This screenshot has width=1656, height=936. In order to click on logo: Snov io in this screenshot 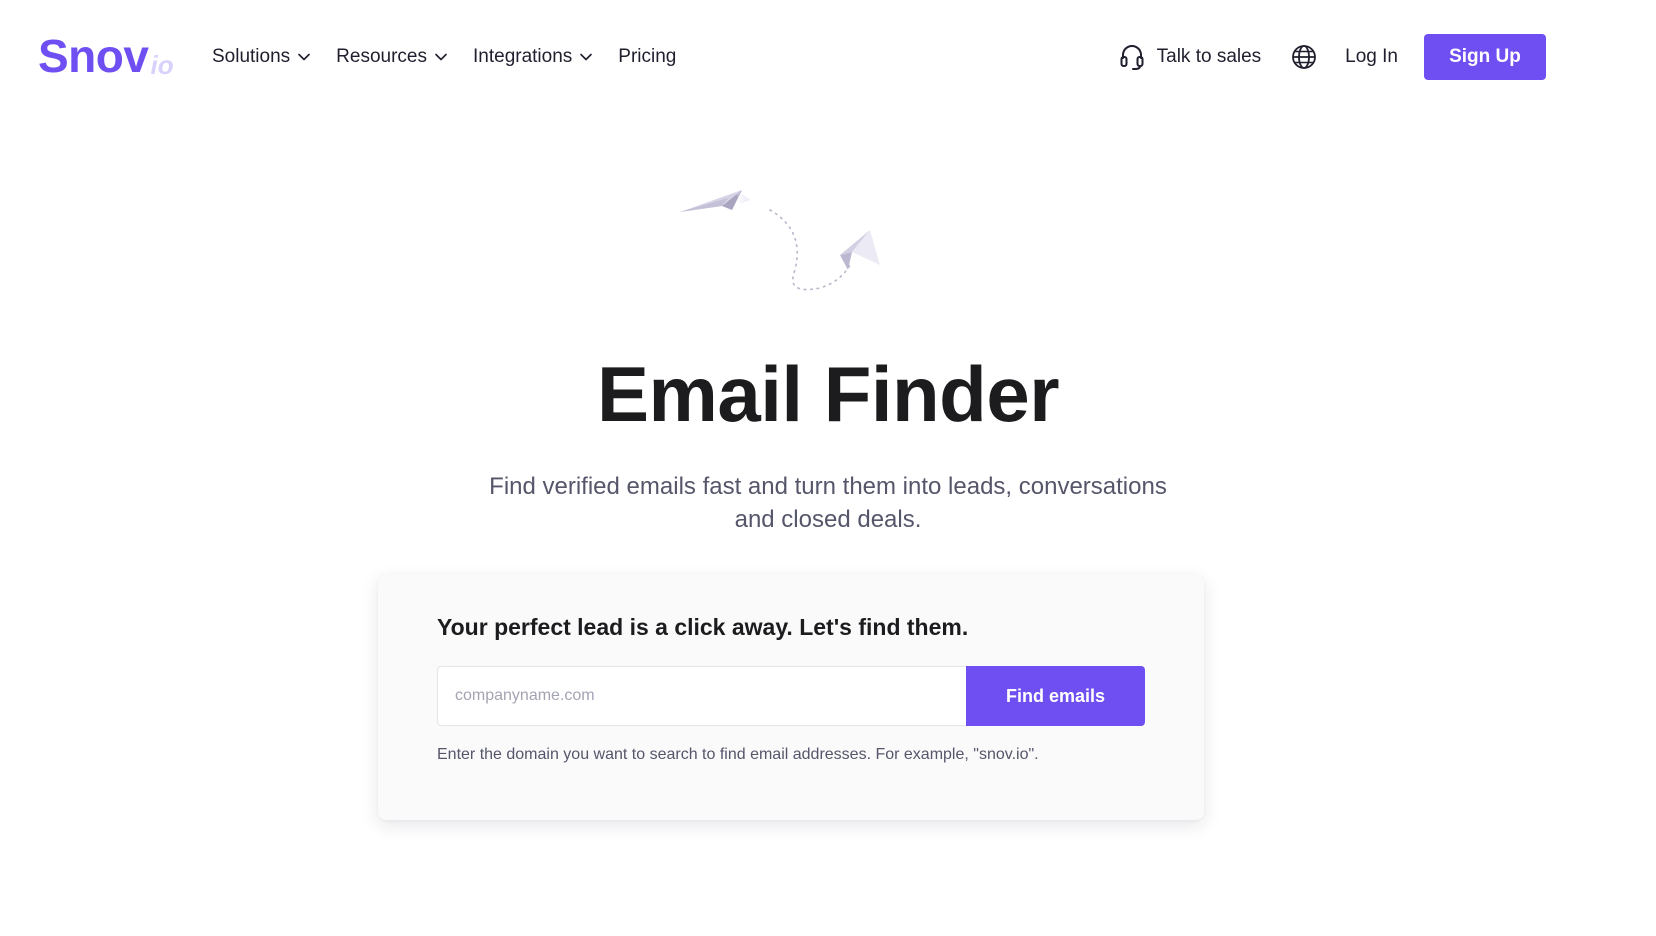, I will do `click(106, 56)`.